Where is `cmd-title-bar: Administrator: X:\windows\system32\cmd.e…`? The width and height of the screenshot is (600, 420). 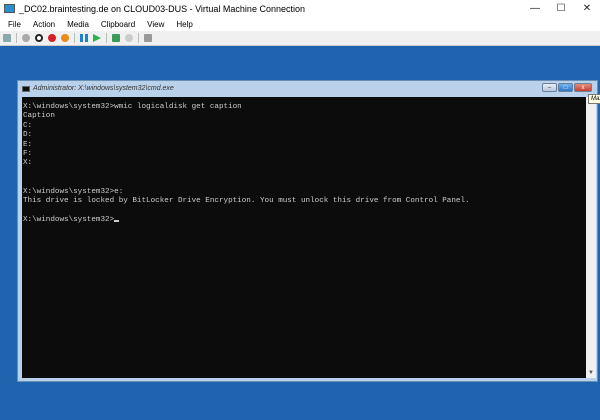
cmd-title-bar: Administrator: X:\windows\system32\cmd.e… is located at coordinates (307, 88).